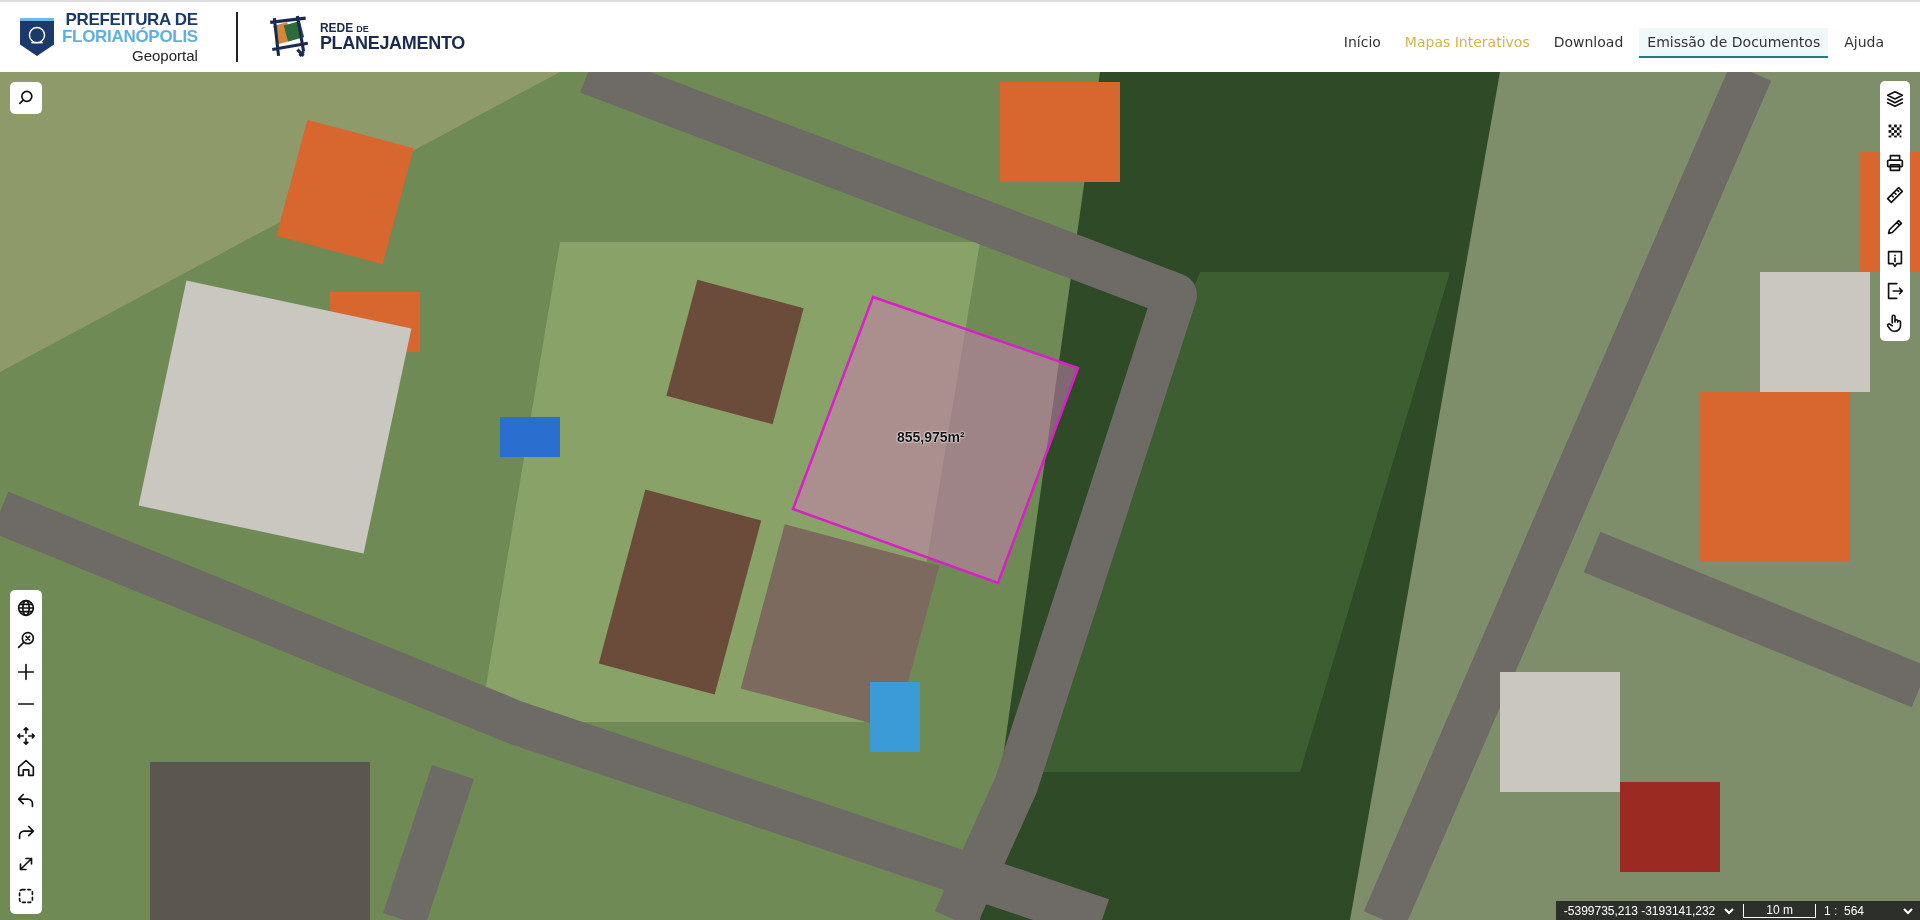 This screenshot has height=920, width=1920. I want to click on logo-title: REDE, so click(336, 28).